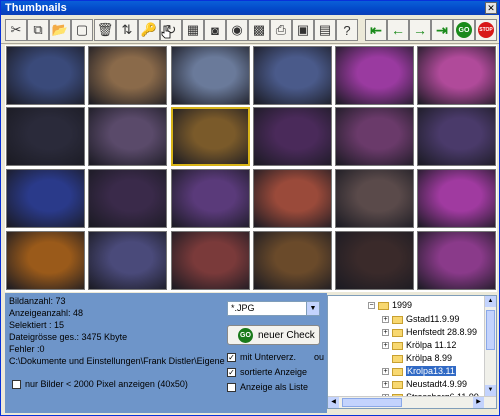 This screenshot has width=500, height=416. I want to click on display-count-text: Anzeigeanzahl: 48, so click(46, 313).